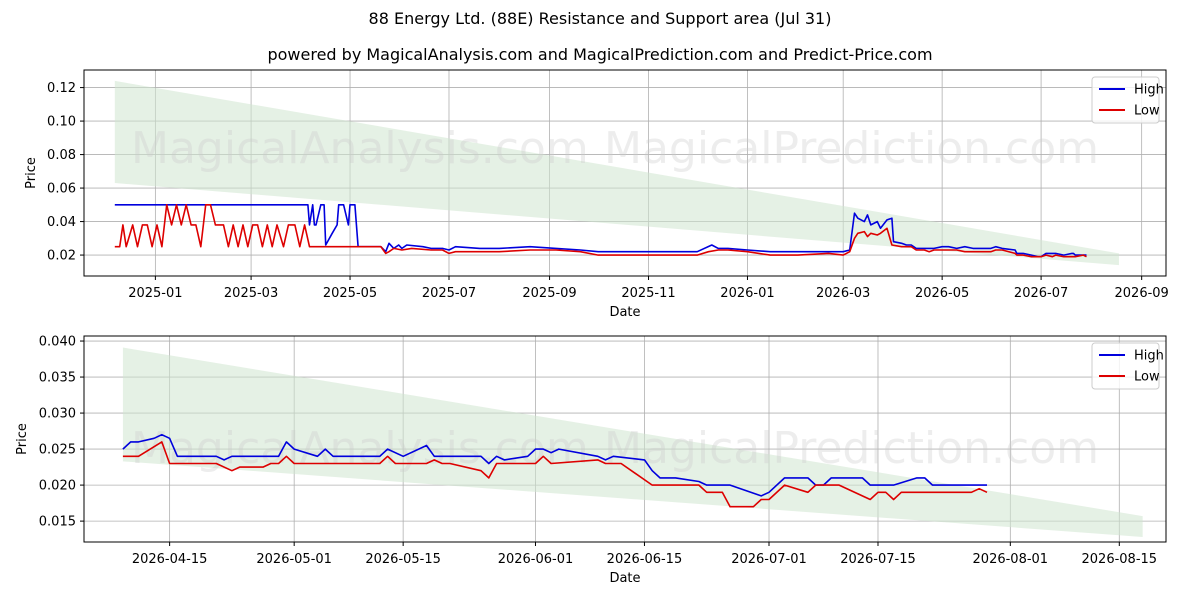 This screenshot has width=1200, height=600. I want to click on x-tick-label: 2026-05-01, so click(294, 559).